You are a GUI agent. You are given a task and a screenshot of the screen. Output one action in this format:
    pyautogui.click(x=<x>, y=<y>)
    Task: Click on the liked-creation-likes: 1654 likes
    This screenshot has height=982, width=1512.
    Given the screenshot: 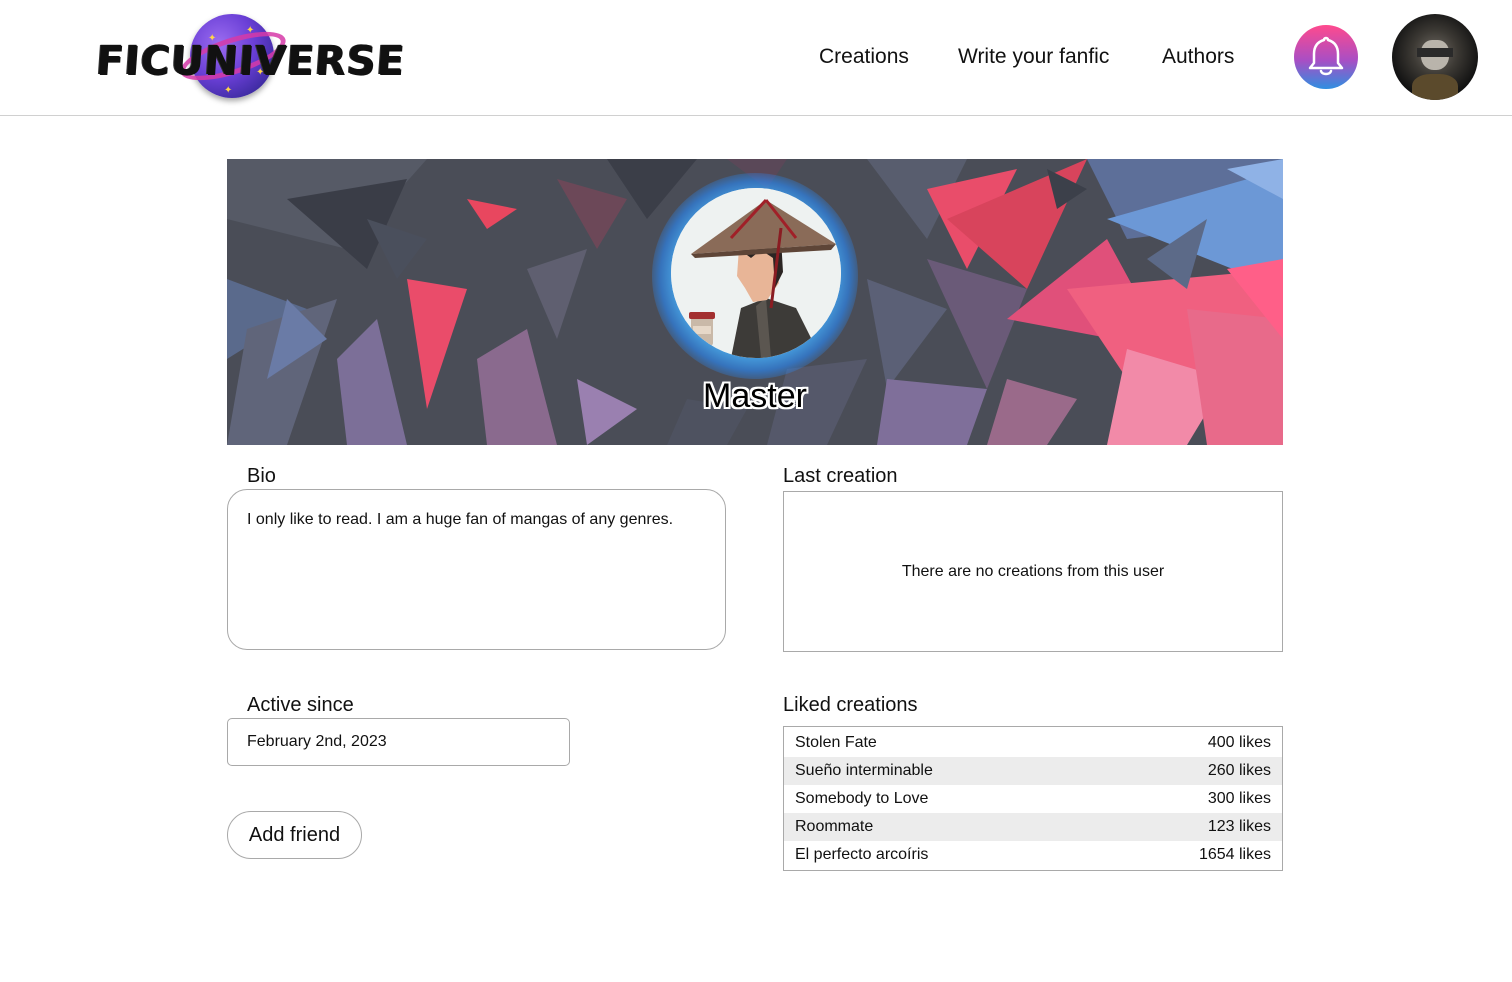 What is the action you would take?
    pyautogui.click(x=1234, y=854)
    